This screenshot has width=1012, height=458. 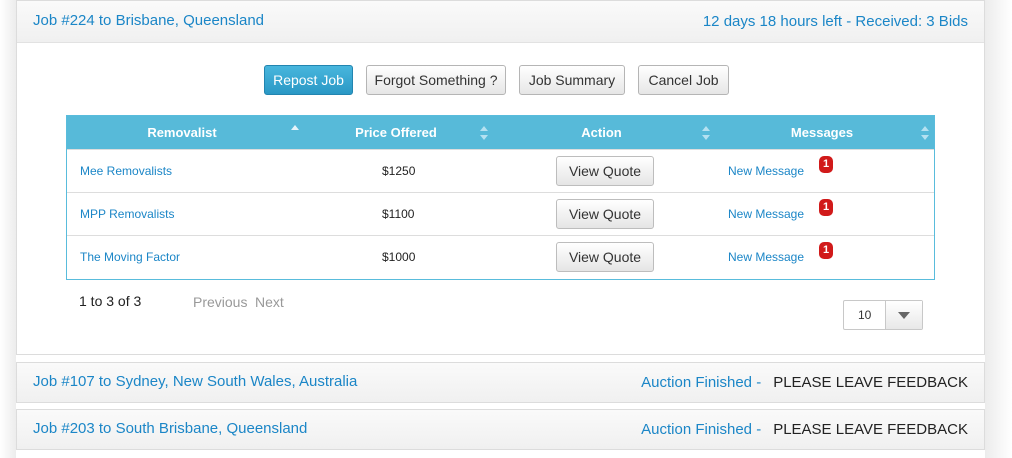 I want to click on pager-previous-link: Previous, so click(x=220, y=302).